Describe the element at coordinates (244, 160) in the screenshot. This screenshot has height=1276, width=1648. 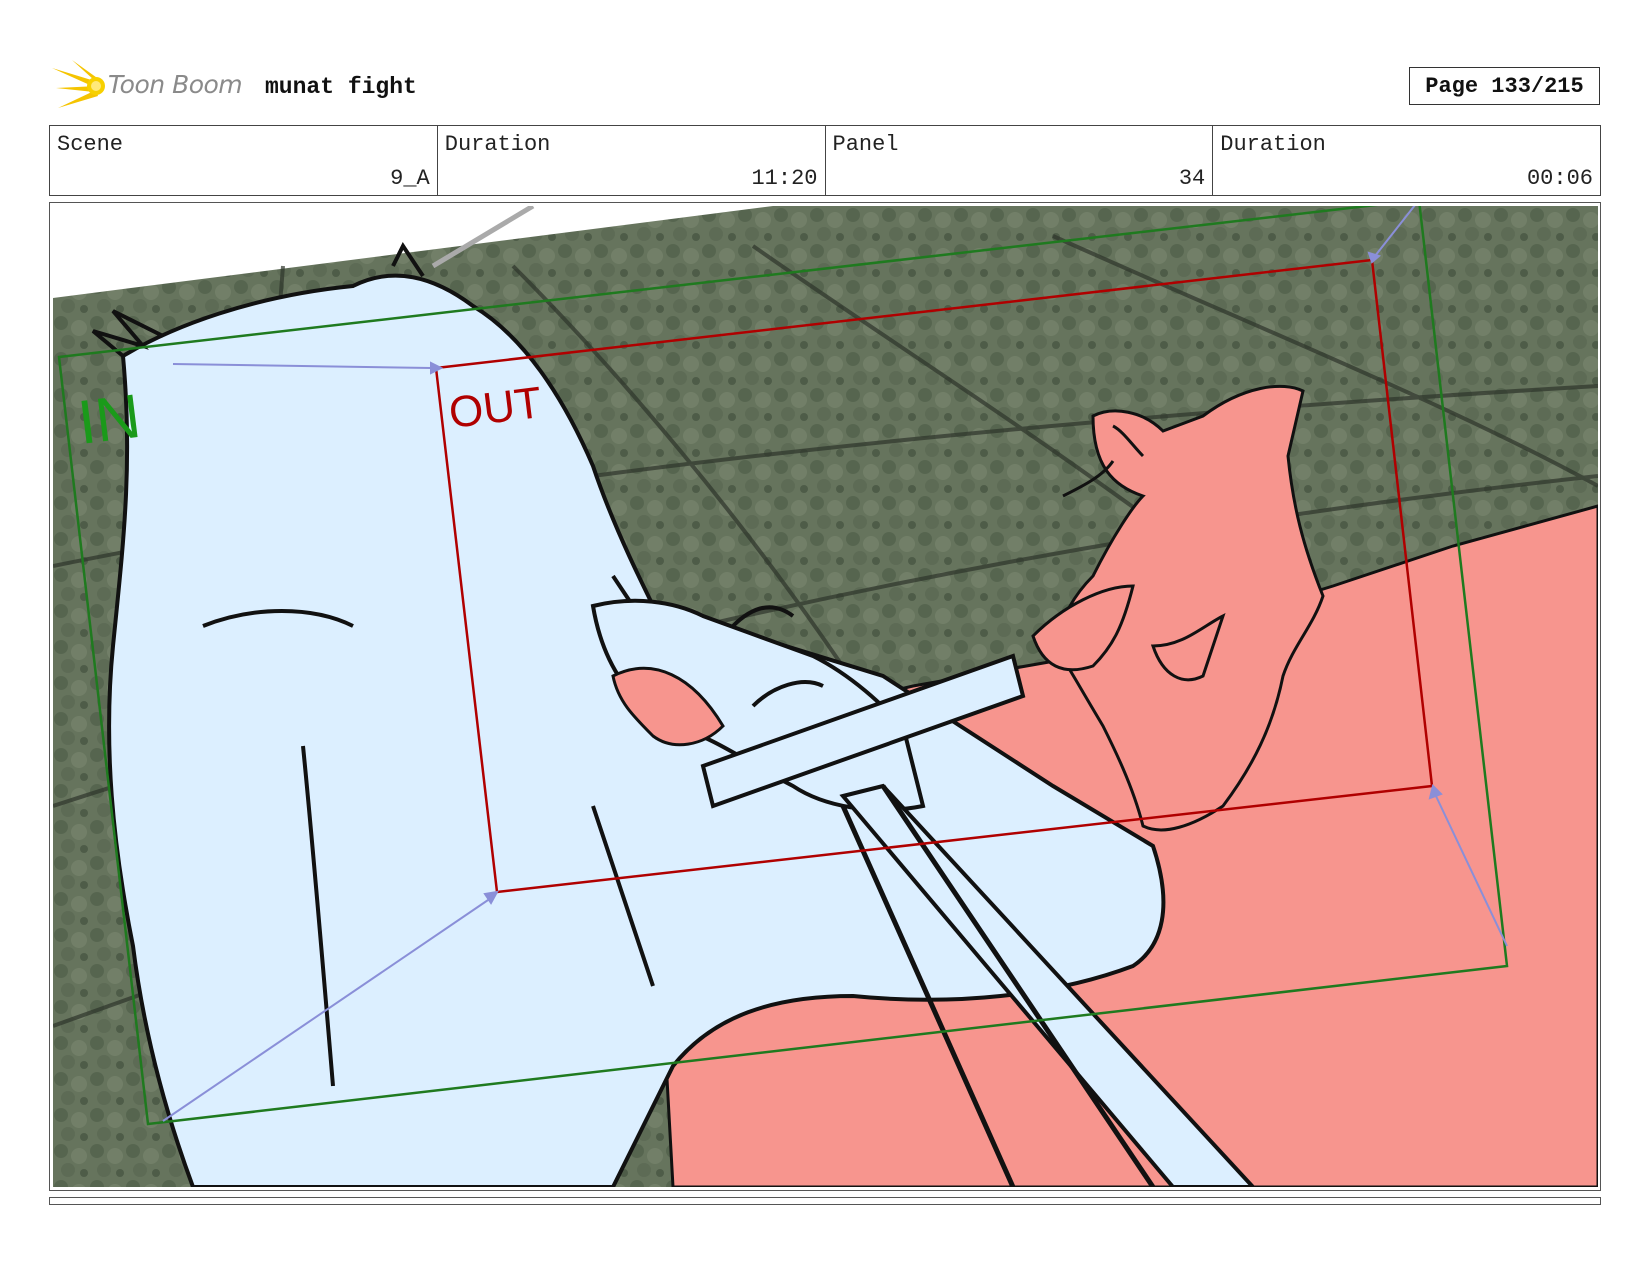
I see `scene-cell: Scene 9_A` at that location.